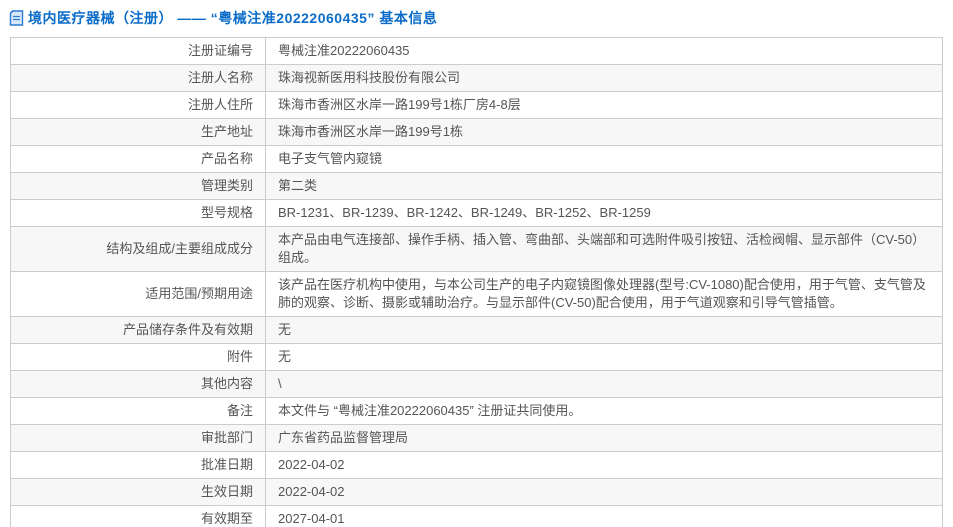 The height and width of the screenshot is (527, 953). I want to click on row-label: 批准日期, so click(138, 465).